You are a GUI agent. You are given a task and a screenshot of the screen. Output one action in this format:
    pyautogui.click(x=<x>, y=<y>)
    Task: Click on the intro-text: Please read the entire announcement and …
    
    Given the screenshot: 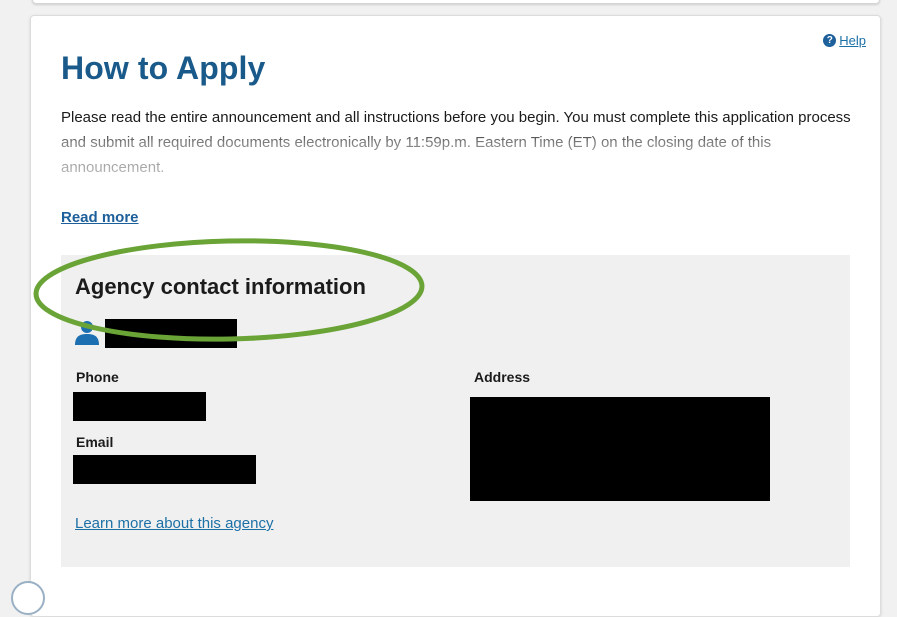 What is the action you would take?
    pyautogui.click(x=456, y=142)
    